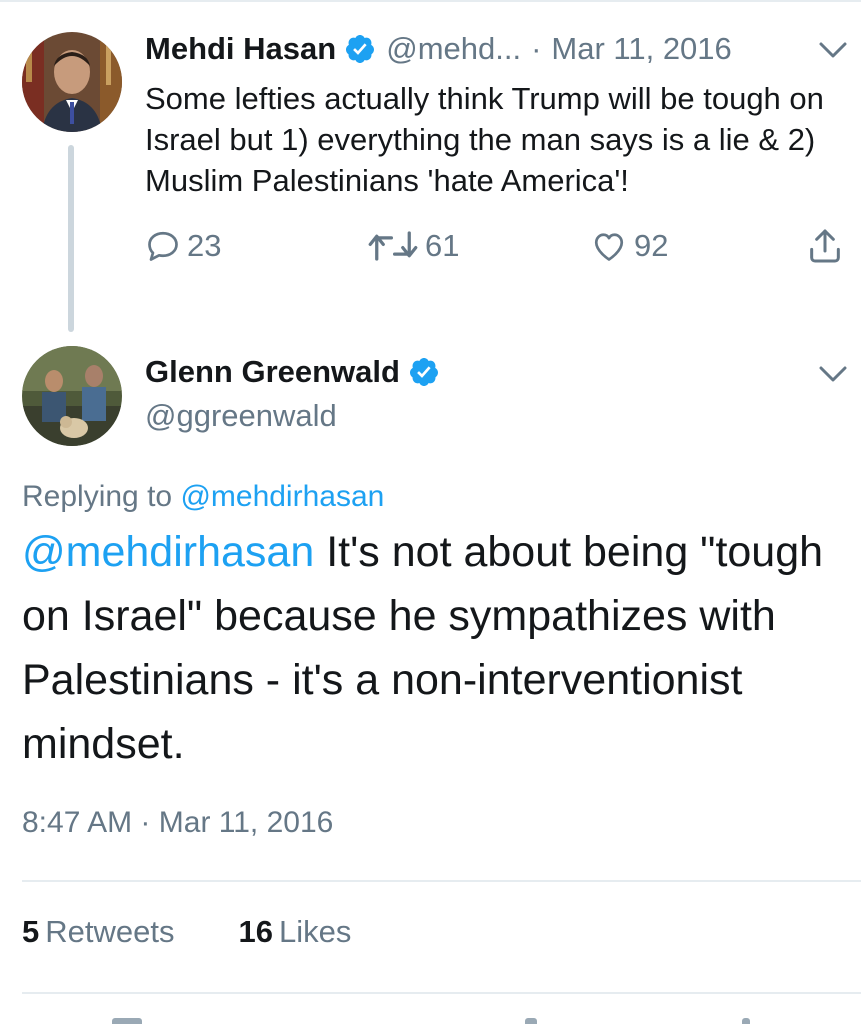  What do you see at coordinates (110, 931) in the screenshot?
I see `retweets-label: Retweets` at bounding box center [110, 931].